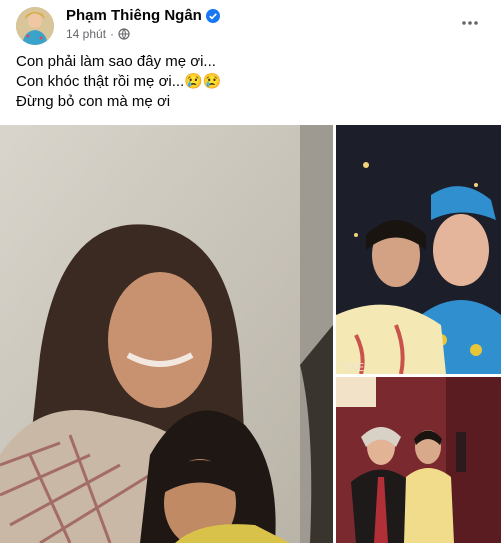  What do you see at coordinates (124, 34) in the screenshot?
I see `globe-icon` at bounding box center [124, 34].